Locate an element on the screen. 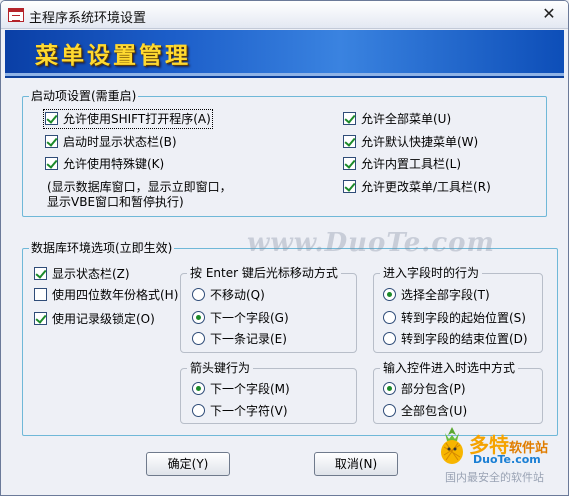 The image size is (569, 496). allow-builtin-toolbars-checkbox: 允许内置工具栏(L) is located at coordinates (402, 164).